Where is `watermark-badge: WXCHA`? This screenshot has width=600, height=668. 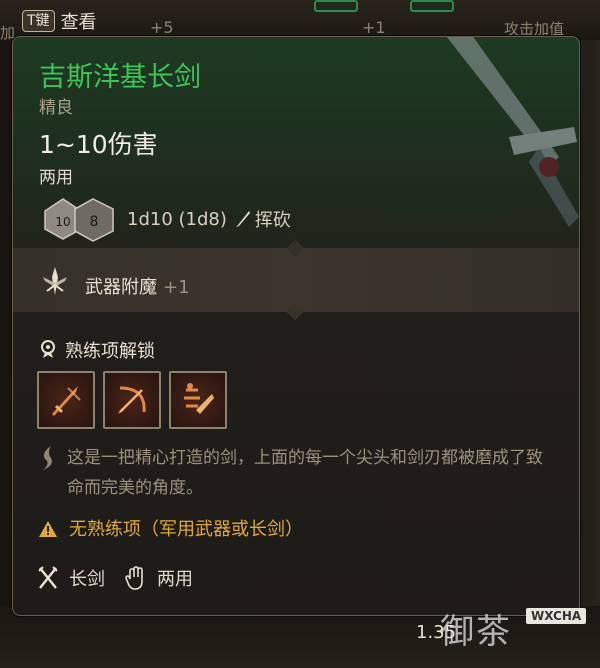
watermark-badge: WXCHA is located at coordinates (556, 616).